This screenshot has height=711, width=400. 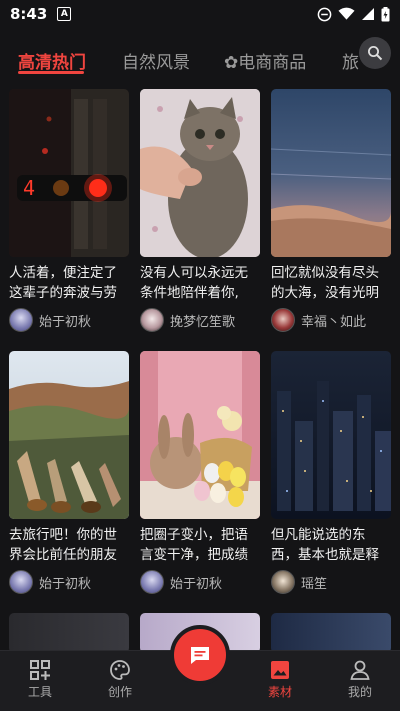 I want to click on nav-create: 创作, so click(x=120, y=679).